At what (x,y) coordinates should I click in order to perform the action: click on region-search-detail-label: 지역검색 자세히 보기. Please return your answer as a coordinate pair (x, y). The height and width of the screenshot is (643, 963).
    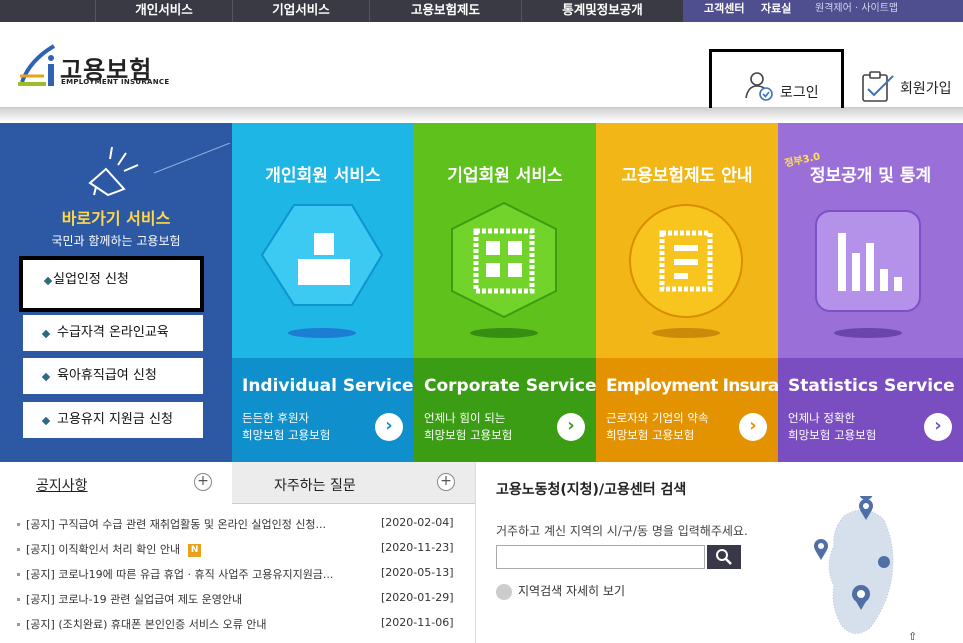
    Looking at the image, I should click on (571, 591).